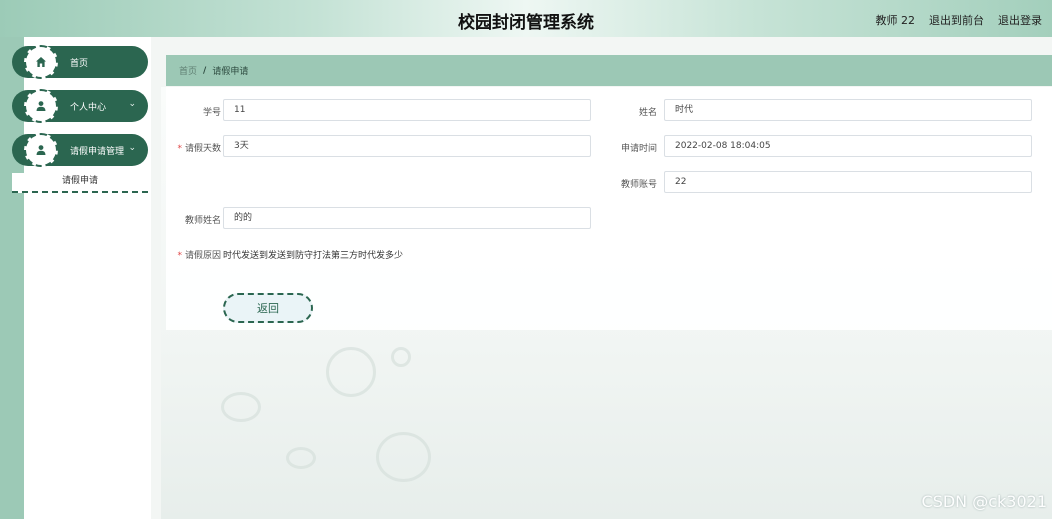 This screenshot has height=519, width=1052. What do you see at coordinates (407, 146) in the screenshot?
I see `leave-days-field: 3天` at bounding box center [407, 146].